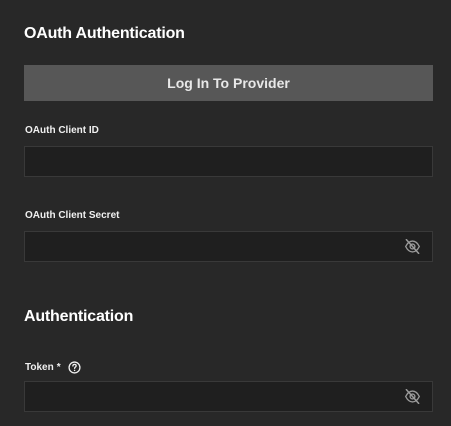 This screenshot has width=451, height=426. I want to click on oauth-client-id-field-container, so click(228, 161).